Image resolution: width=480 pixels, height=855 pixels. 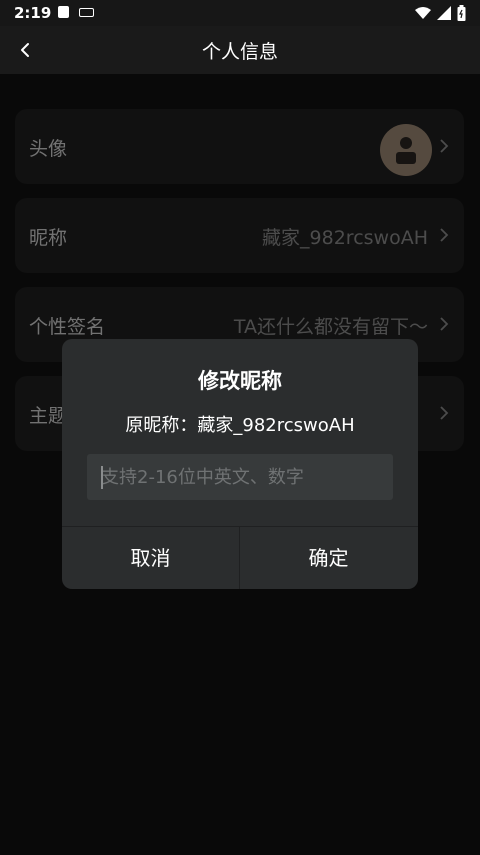 I want to click on confirm-button: 确定, so click(x=328, y=558).